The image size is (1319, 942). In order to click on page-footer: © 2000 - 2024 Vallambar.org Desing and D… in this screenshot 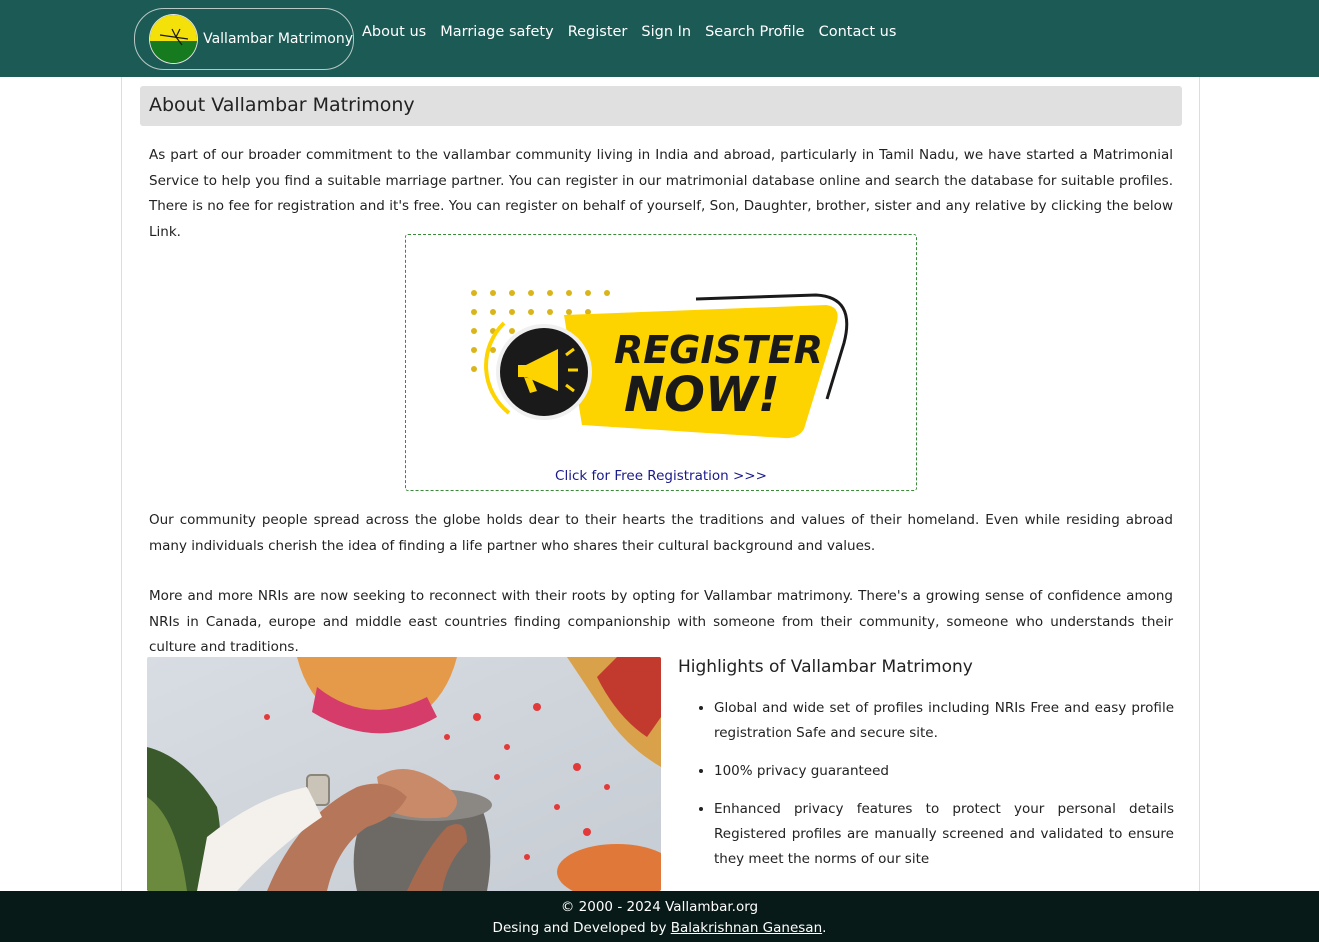, I will do `click(659, 916)`.